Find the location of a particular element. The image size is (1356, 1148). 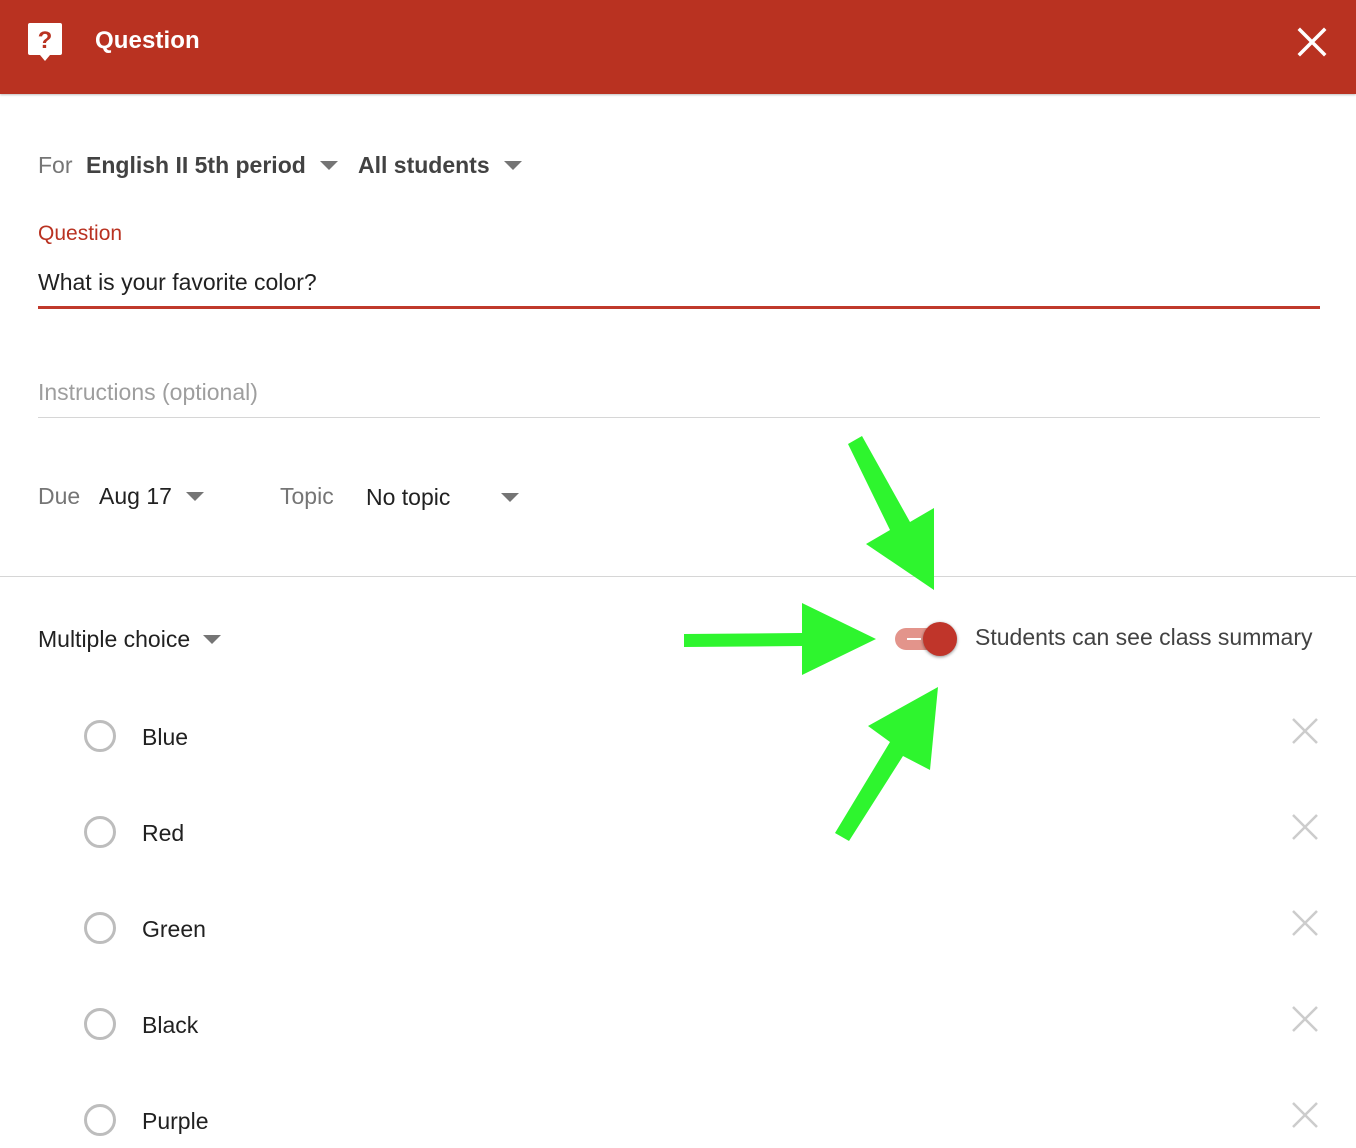

class-dropdown: English II 5th period is located at coordinates (212, 165).